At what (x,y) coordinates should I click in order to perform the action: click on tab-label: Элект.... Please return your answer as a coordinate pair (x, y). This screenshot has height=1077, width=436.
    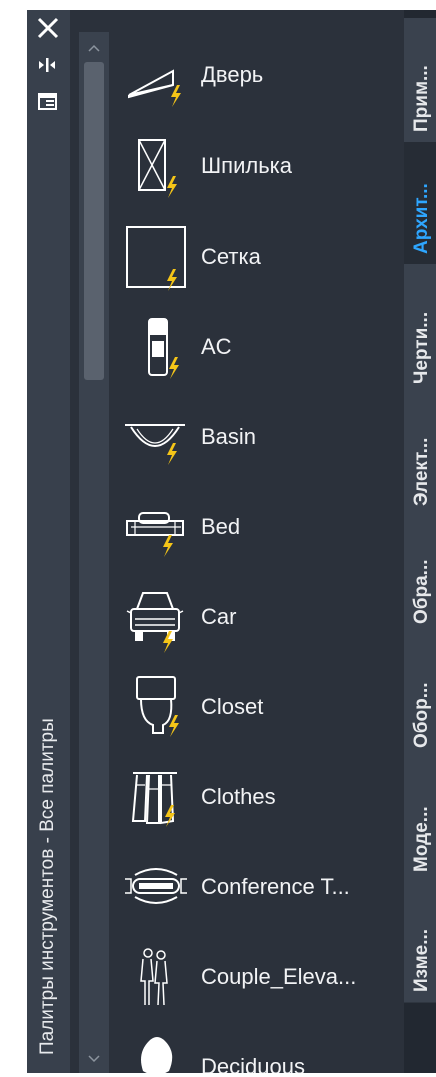
    Looking at the image, I should click on (421, 471).